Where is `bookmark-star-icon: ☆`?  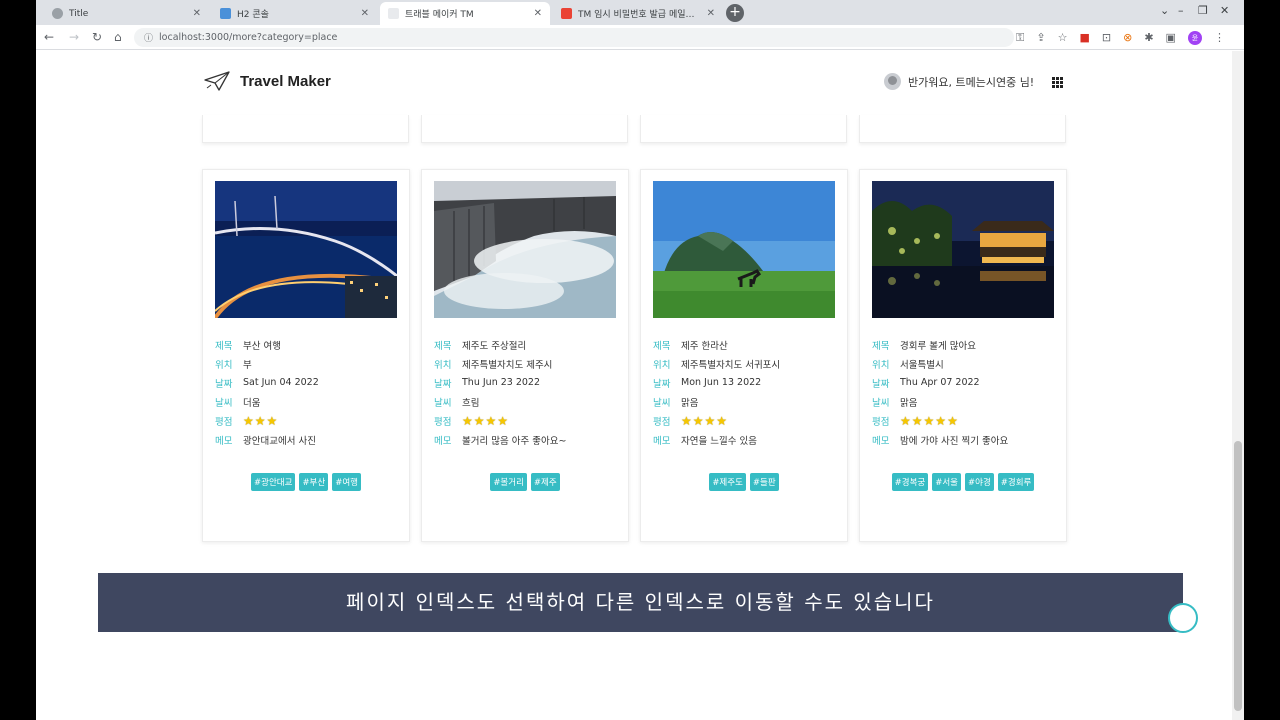 bookmark-star-icon: ☆ is located at coordinates (1063, 38).